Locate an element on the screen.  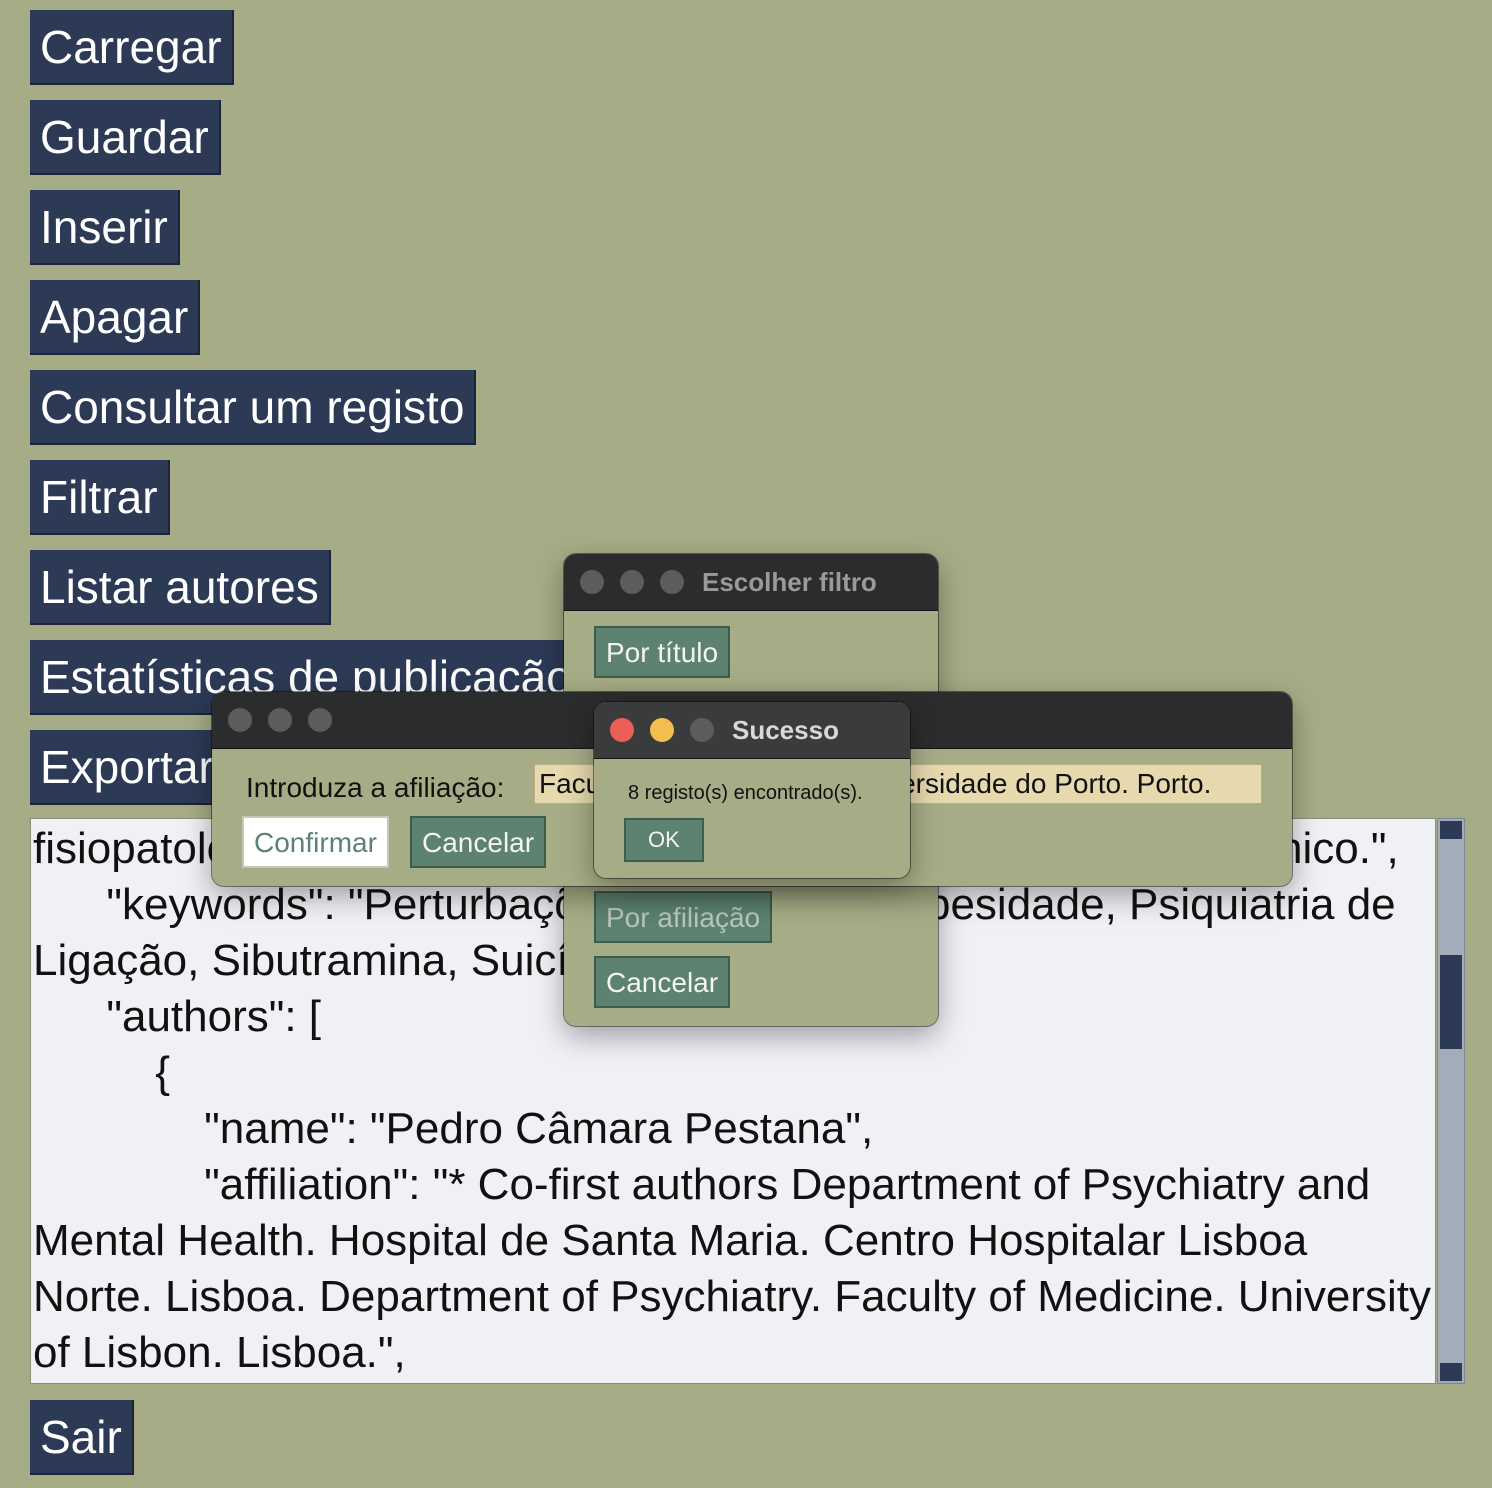
filter-cancel-button: Cancelar is located at coordinates (662, 982).